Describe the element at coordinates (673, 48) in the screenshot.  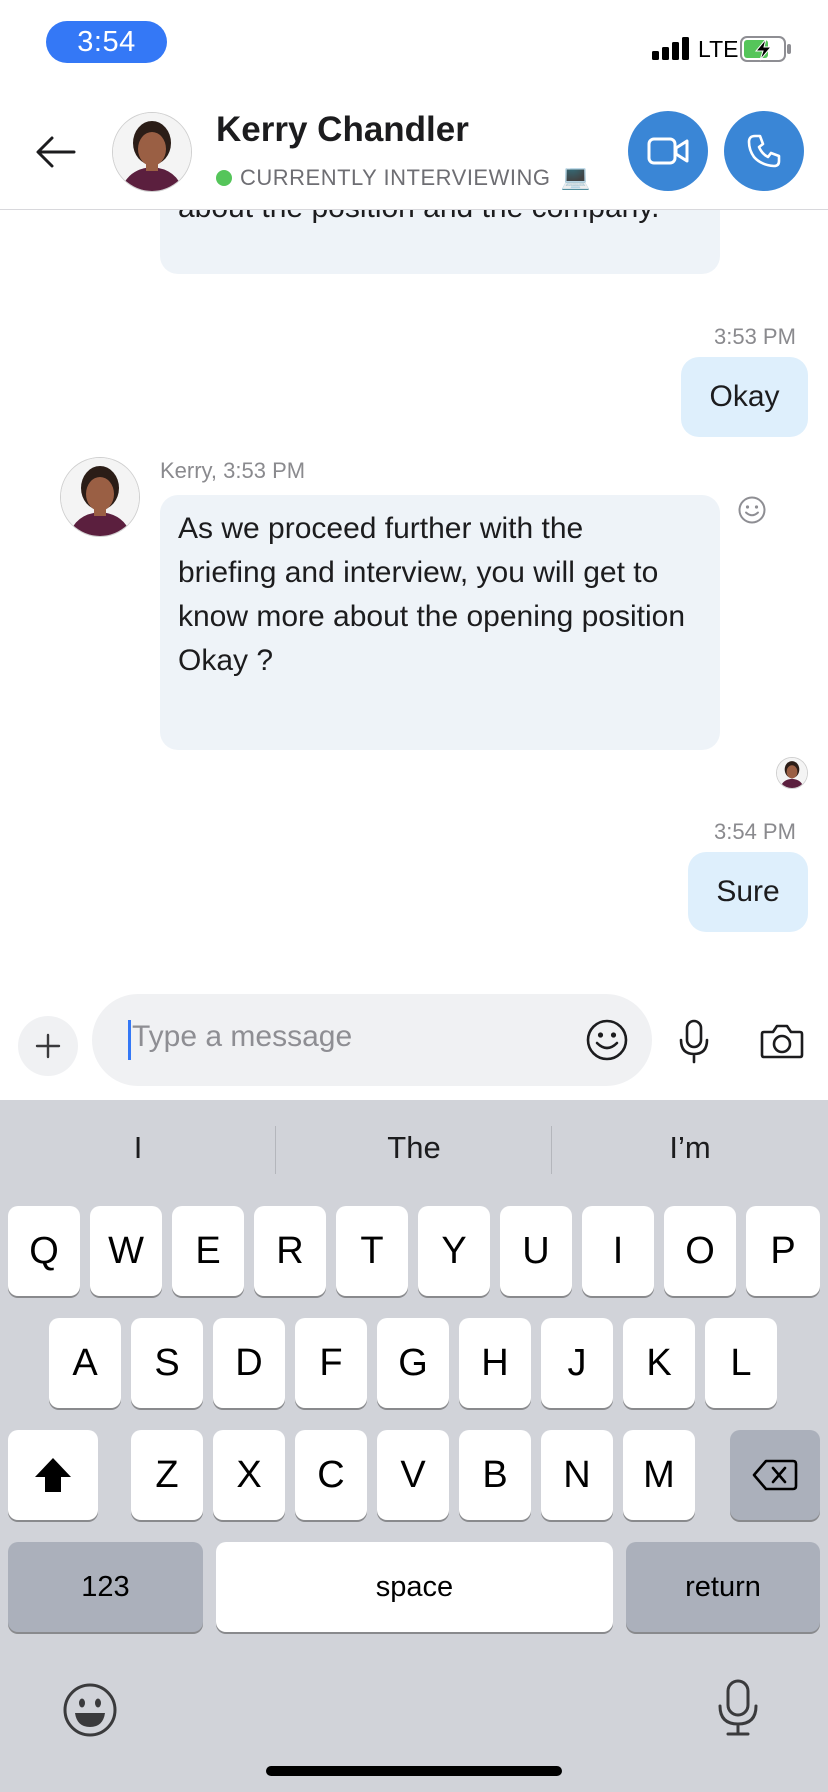
I see `cellular-signal-icon` at that location.